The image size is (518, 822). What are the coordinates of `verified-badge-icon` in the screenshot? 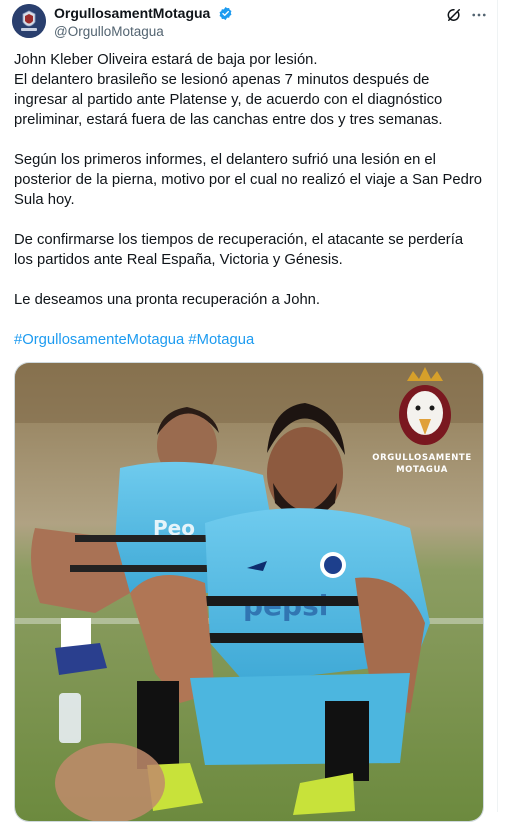 It's located at (225, 13).